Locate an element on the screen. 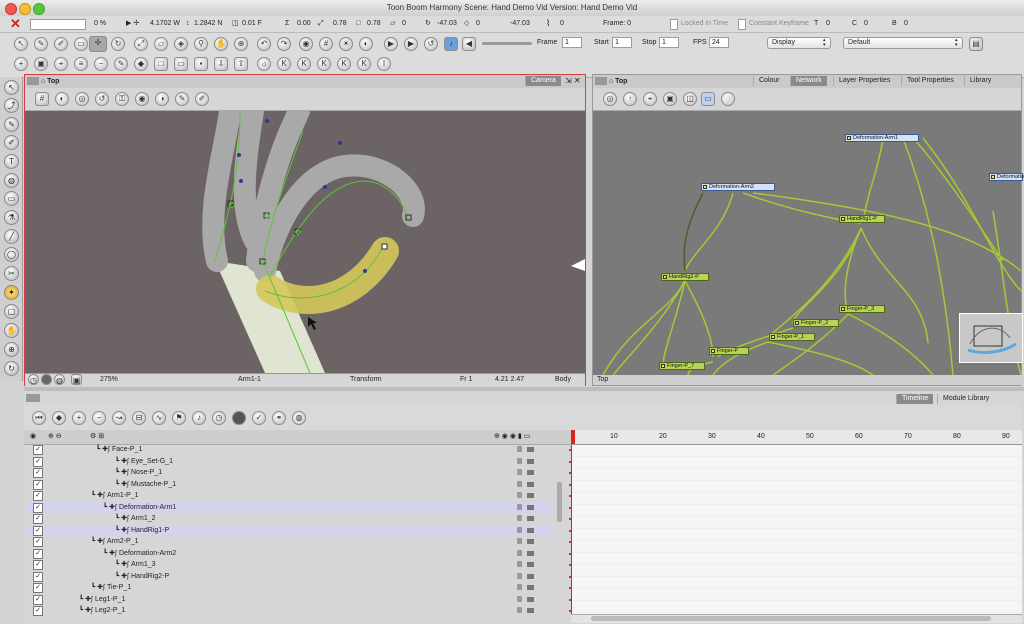 This screenshot has width=1024, height=624. peg-icon: ⌖ is located at coordinates (61, 64).